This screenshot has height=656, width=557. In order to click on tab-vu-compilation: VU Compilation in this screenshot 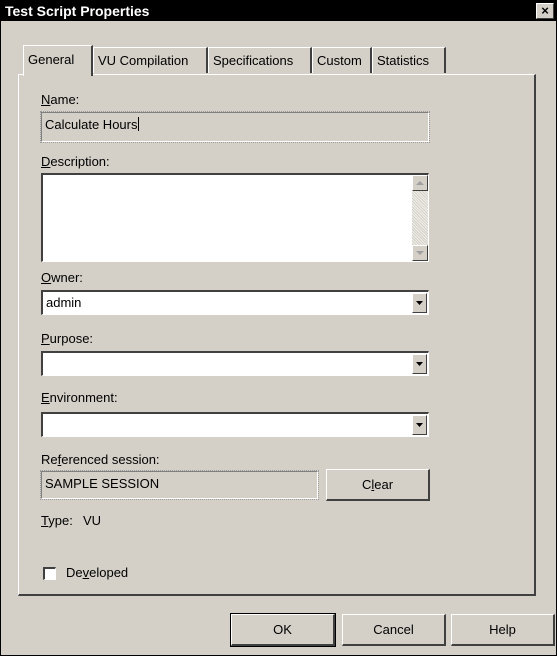, I will do `click(150, 60)`.